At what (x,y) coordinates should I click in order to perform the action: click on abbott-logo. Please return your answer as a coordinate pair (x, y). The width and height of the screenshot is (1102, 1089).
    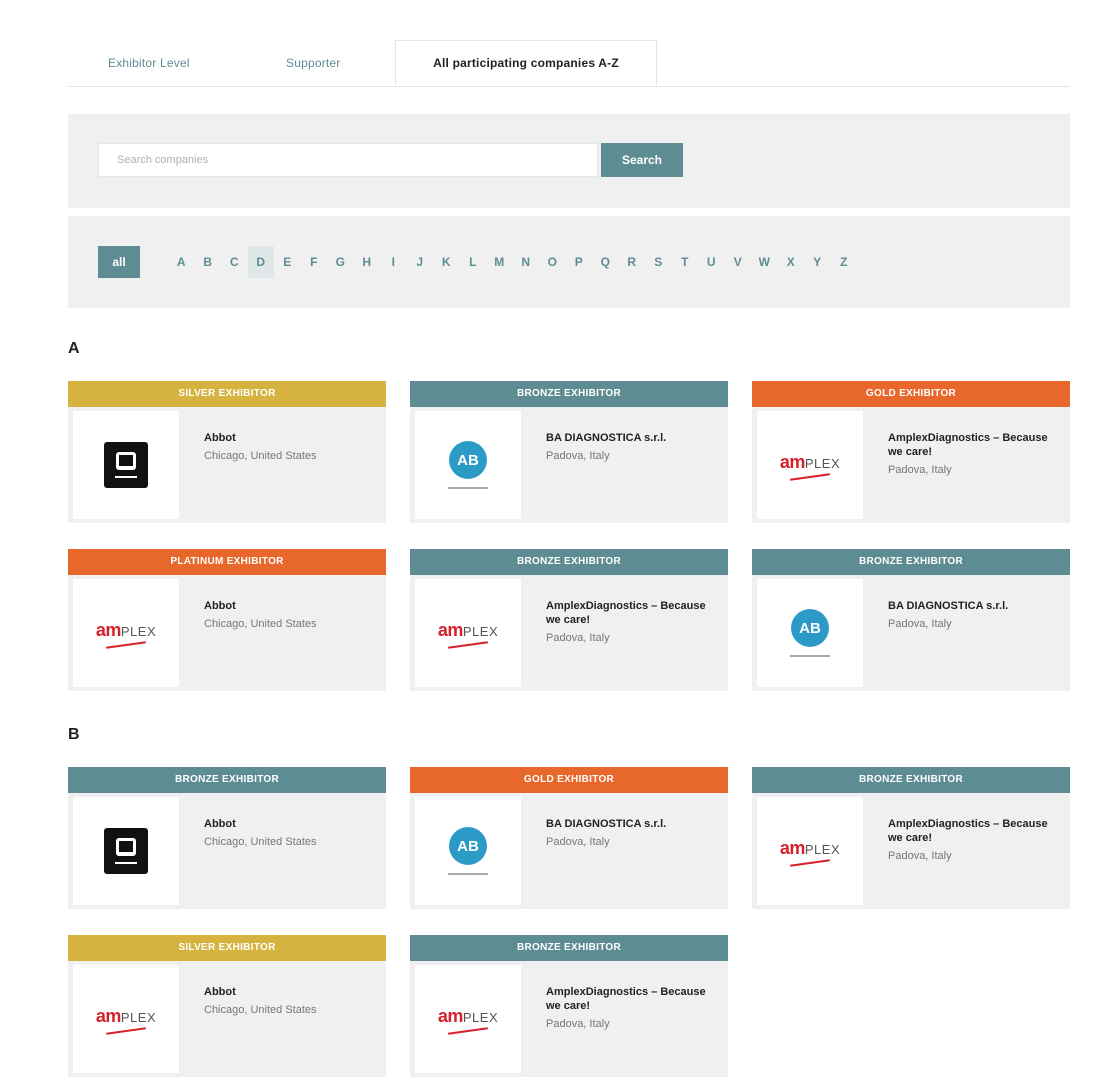
    Looking at the image, I should click on (126, 851).